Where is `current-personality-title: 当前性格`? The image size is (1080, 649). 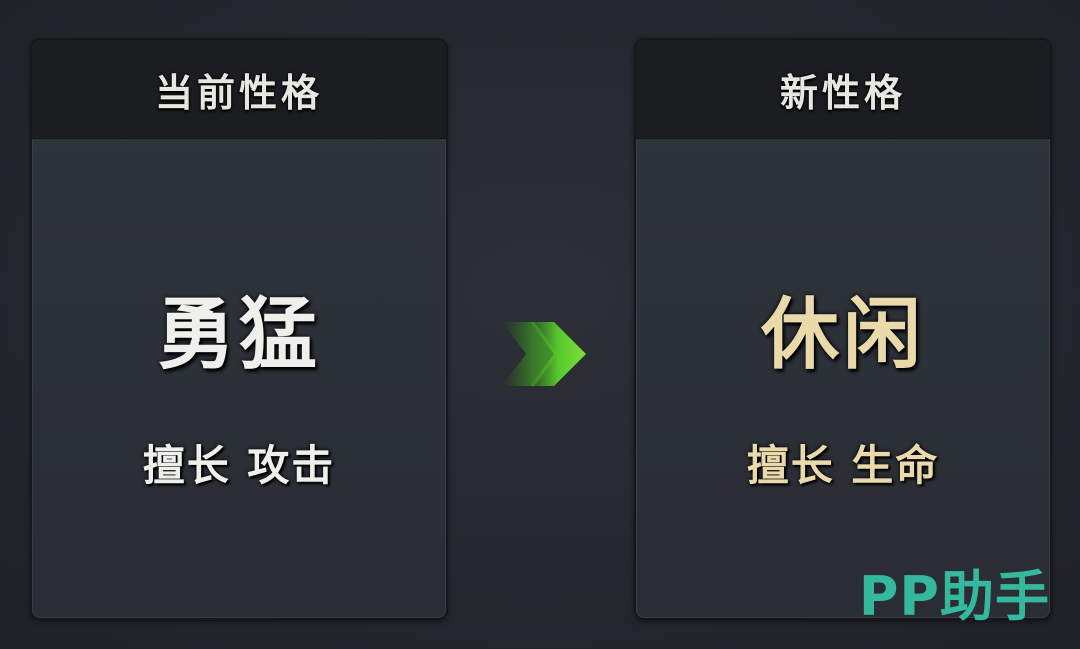
current-personality-title: 当前性格 is located at coordinates (238, 92).